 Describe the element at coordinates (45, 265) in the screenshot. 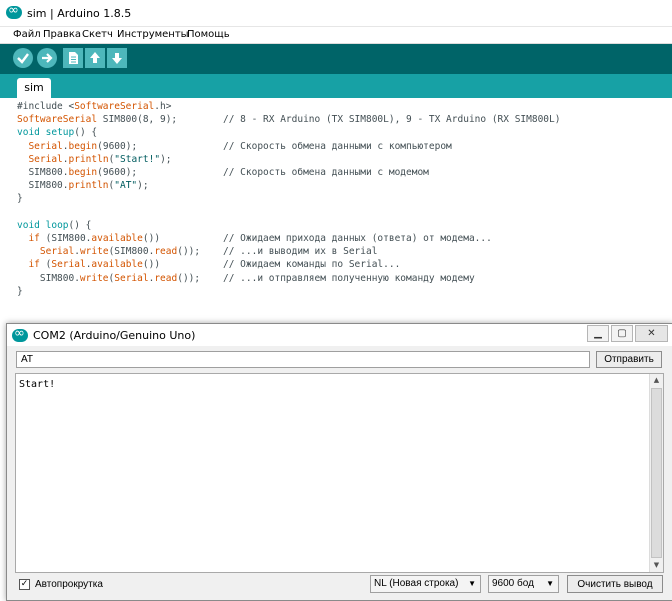

I see `code-token: (` at that location.